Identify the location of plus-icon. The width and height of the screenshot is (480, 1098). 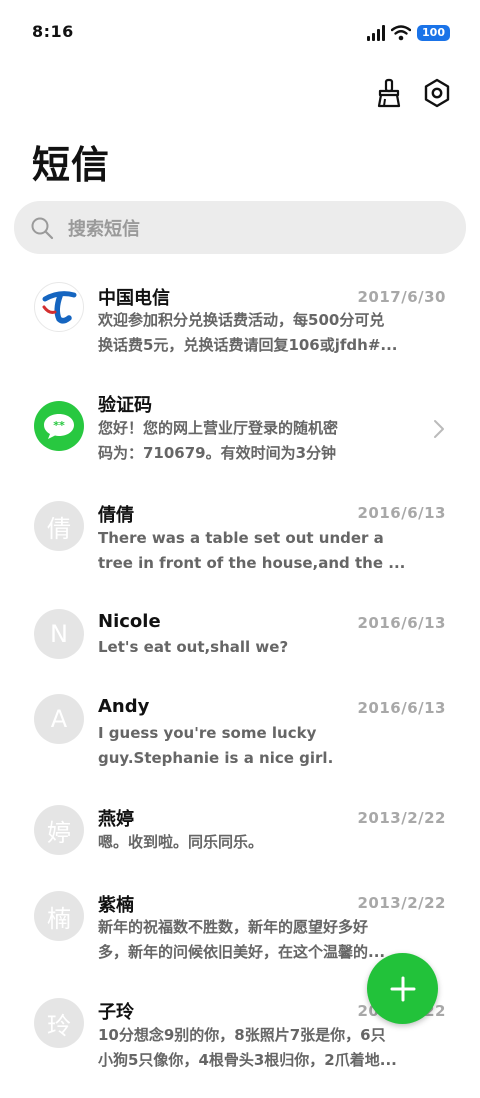
(402, 988).